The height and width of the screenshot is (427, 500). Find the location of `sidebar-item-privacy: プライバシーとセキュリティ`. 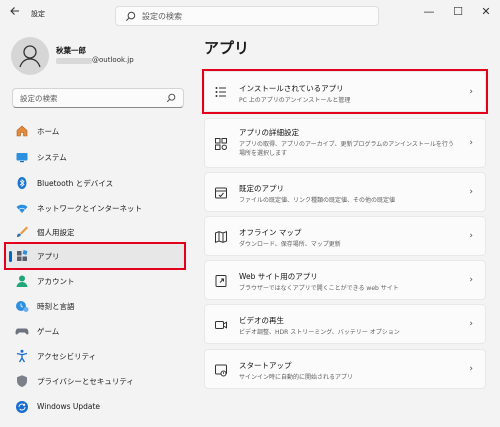

sidebar-item-privacy: プライバシーとセキュリティ is located at coordinates (96, 381).